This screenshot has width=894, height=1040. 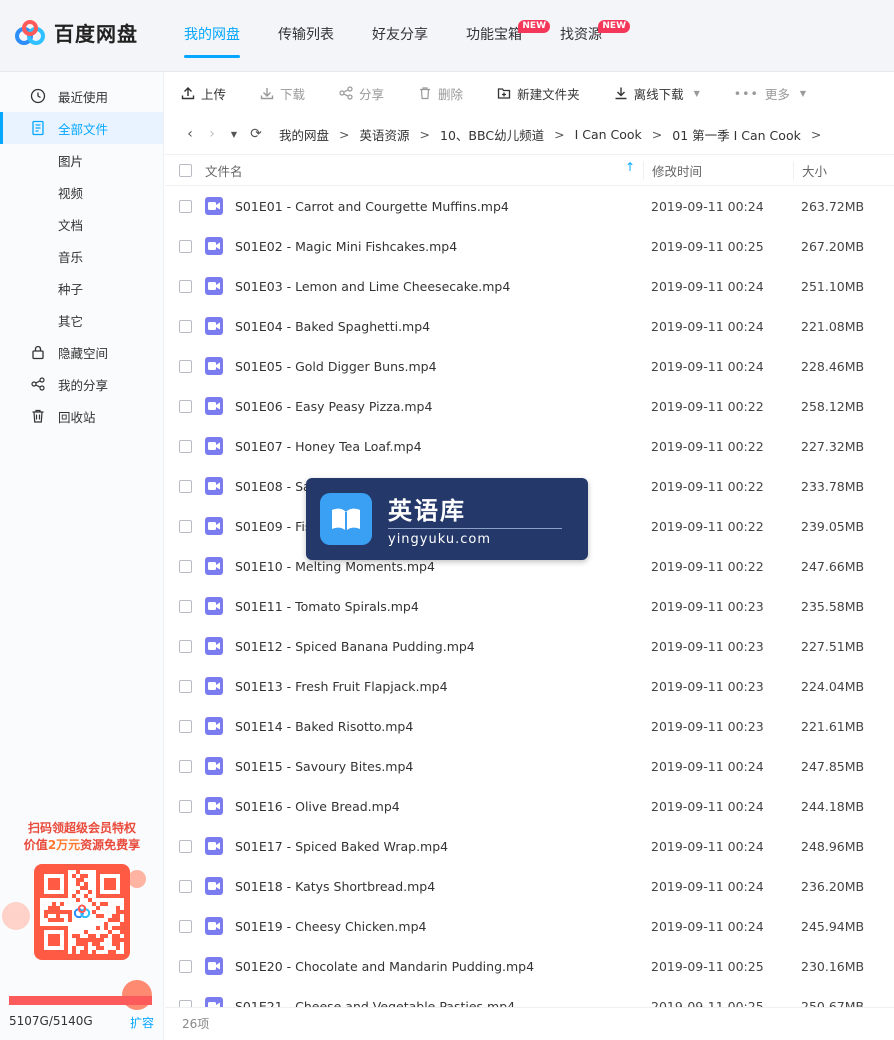 What do you see at coordinates (508, 36) in the screenshot?
I see `top-nav-tab: 功能宝箱 NEW` at bounding box center [508, 36].